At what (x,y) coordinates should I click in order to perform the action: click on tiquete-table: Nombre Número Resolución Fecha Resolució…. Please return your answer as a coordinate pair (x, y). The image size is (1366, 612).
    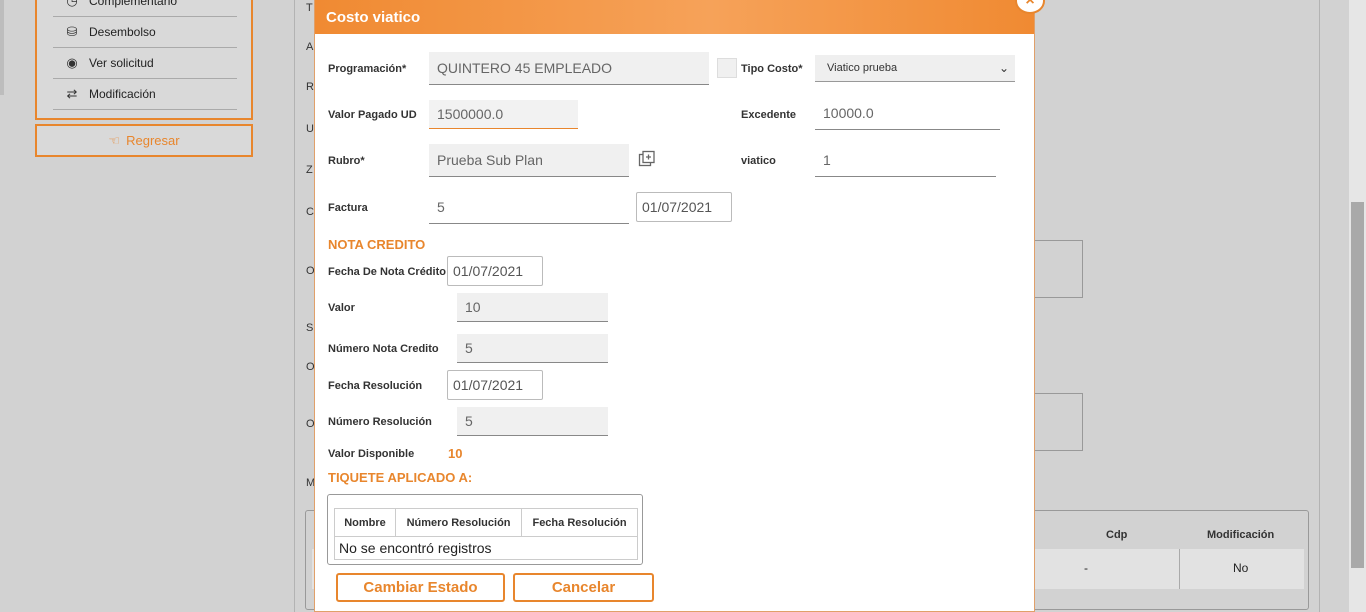
    Looking at the image, I should click on (485, 529).